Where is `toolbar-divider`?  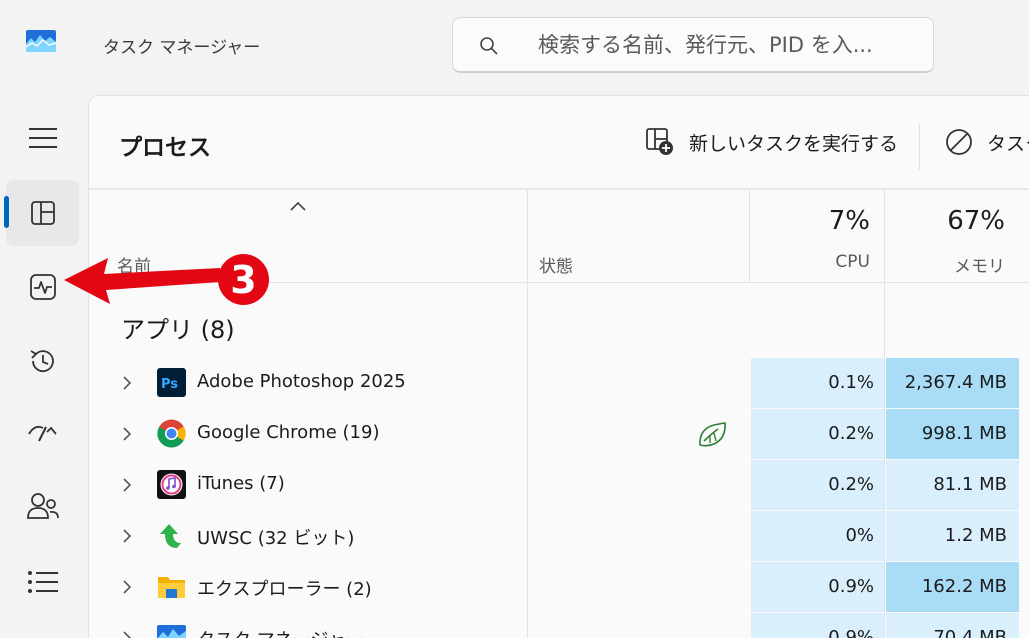
toolbar-divider is located at coordinates (919, 147).